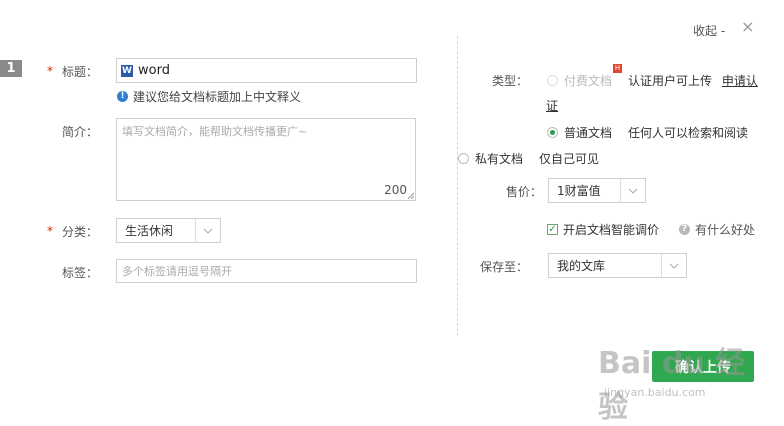 The height and width of the screenshot is (426, 784). What do you see at coordinates (552, 229) in the screenshot?
I see `smart-price-checkbox: ✓` at bounding box center [552, 229].